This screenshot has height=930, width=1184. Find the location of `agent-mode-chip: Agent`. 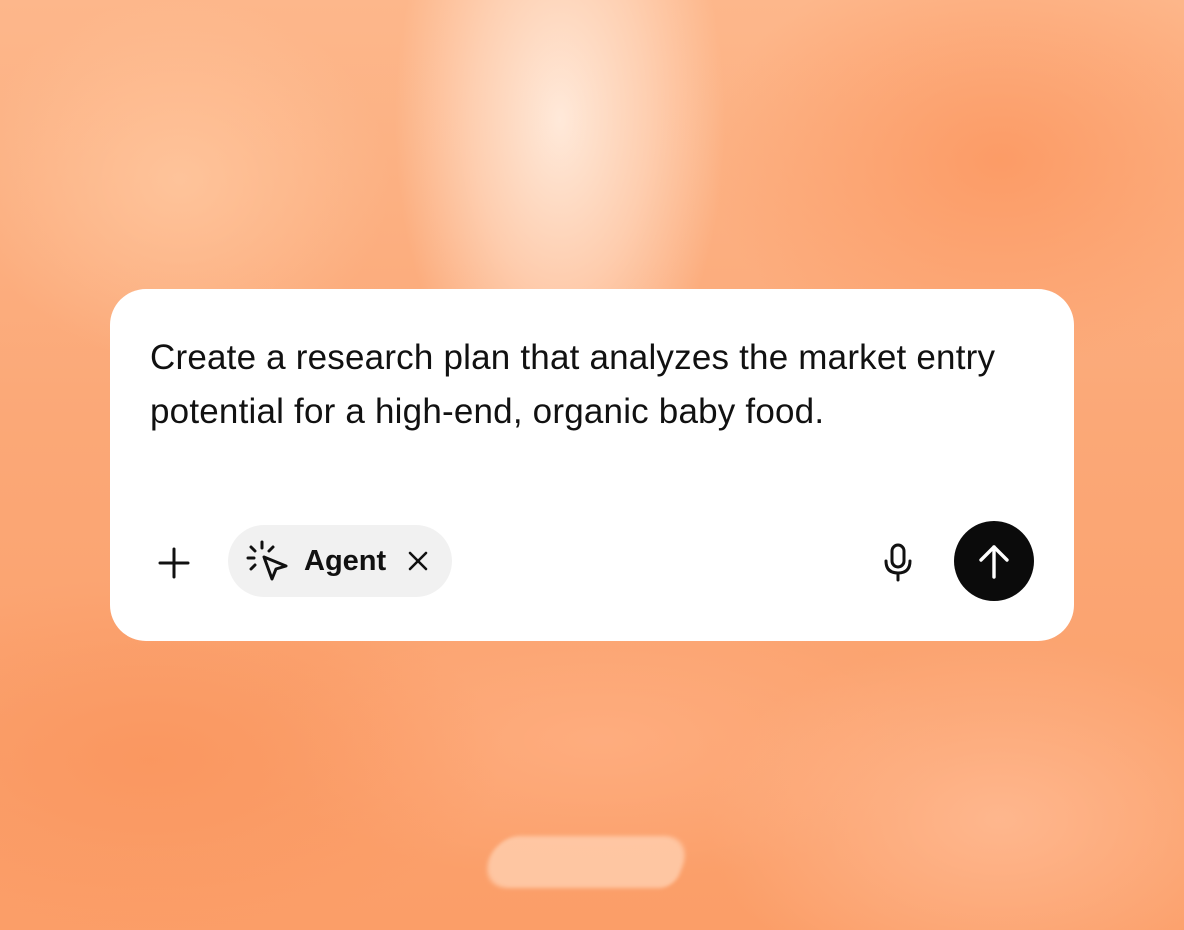

agent-mode-chip: Agent is located at coordinates (340, 561).